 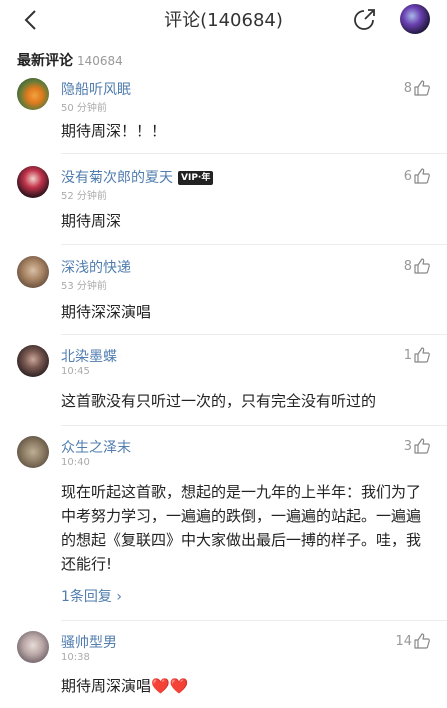 I want to click on timestamp: 53 分钟前, so click(x=84, y=286).